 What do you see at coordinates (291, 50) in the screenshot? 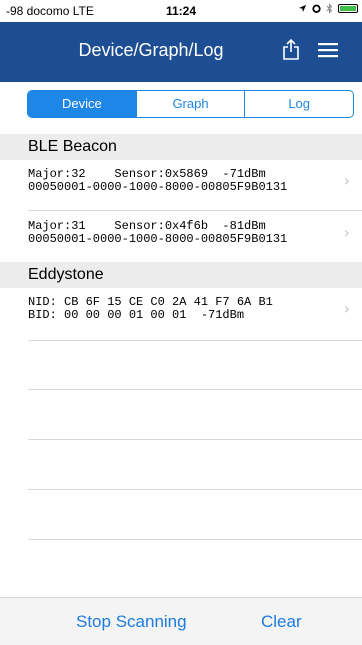
I see `share-icon` at bounding box center [291, 50].